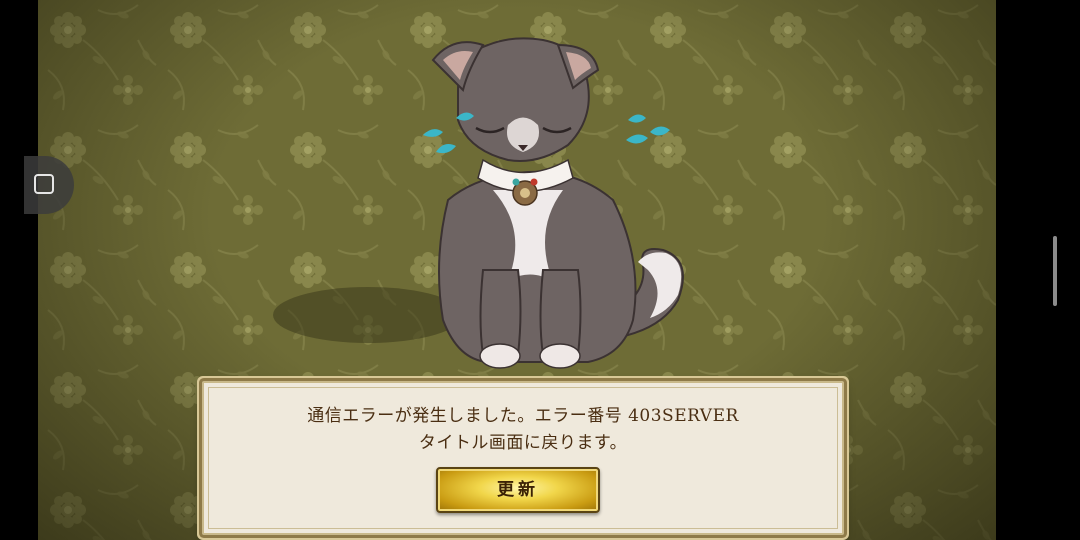 The image size is (1080, 540). Describe the element at coordinates (518, 490) in the screenshot. I see `refresh-button: 更新` at that location.